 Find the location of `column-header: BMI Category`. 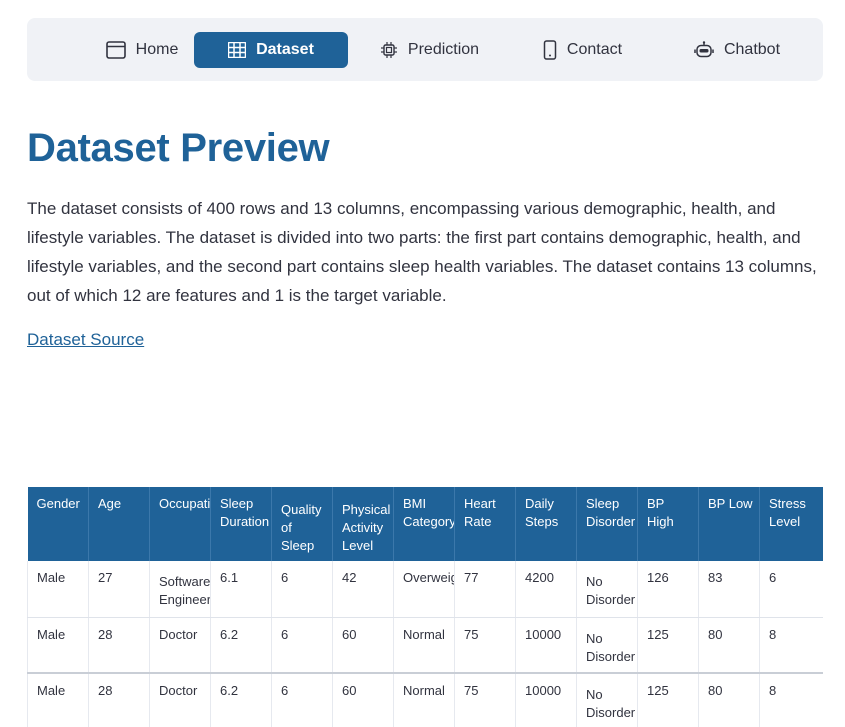

column-header: BMI Category is located at coordinates (424, 524).